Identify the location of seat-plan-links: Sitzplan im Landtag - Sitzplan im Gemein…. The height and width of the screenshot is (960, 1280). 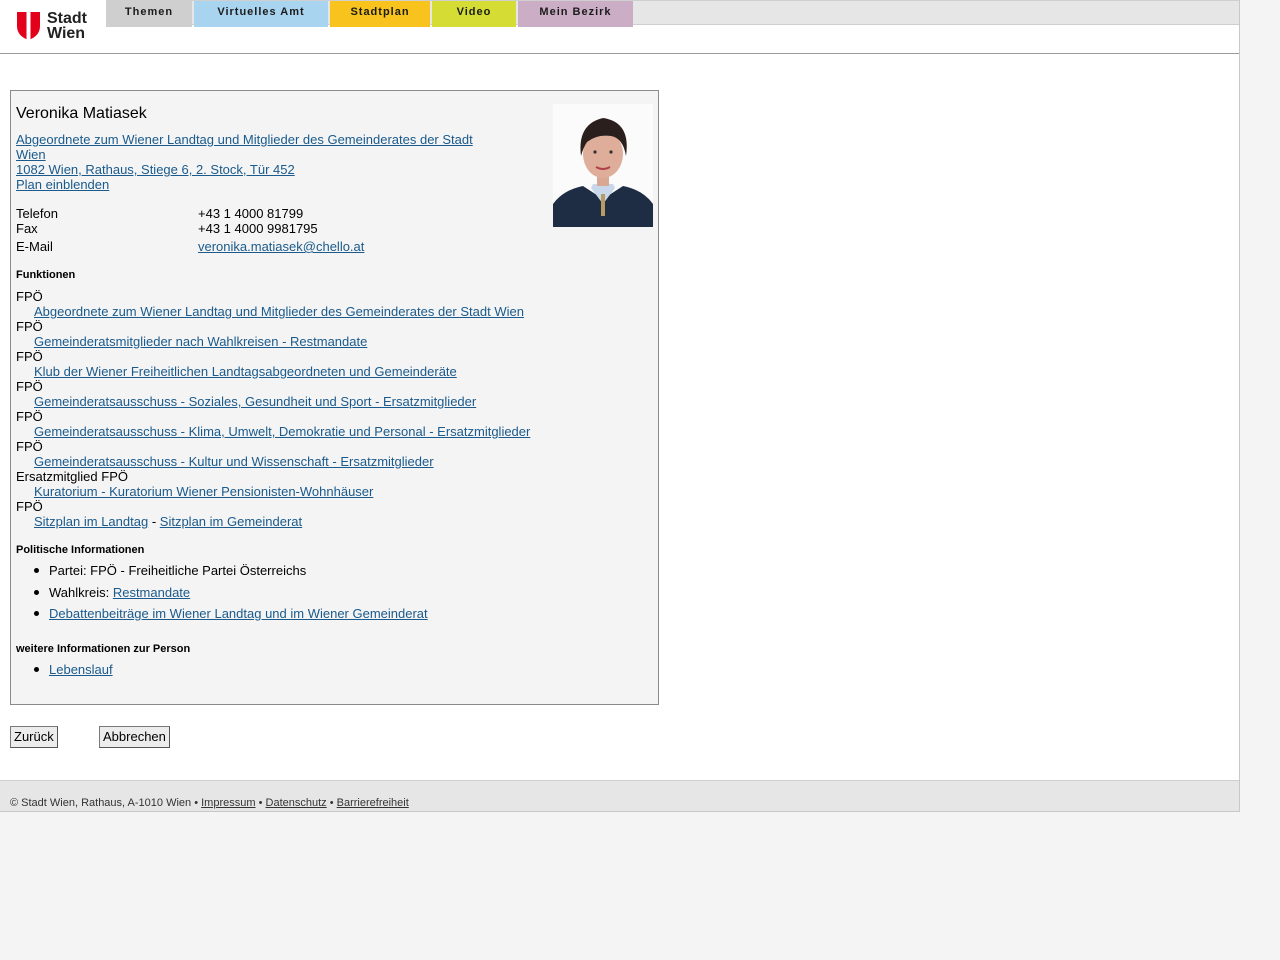
(168, 521).